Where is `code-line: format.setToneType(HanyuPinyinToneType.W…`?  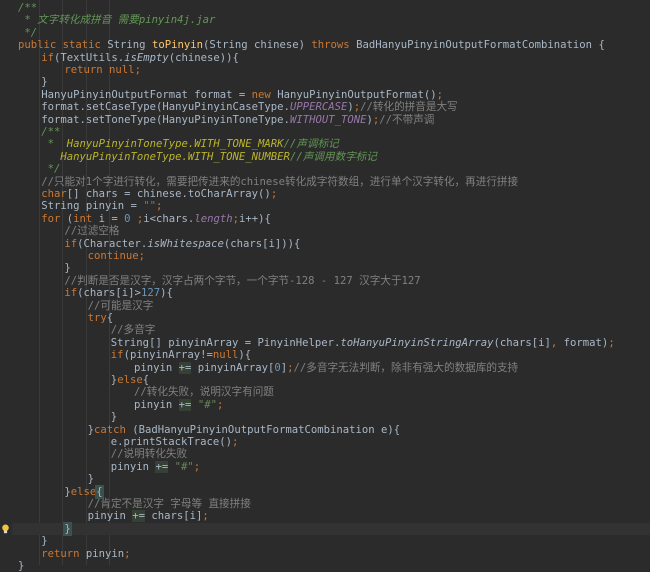
code-line: format.setToneType(HanyuPinyinToneType.W… is located at coordinates (237, 120).